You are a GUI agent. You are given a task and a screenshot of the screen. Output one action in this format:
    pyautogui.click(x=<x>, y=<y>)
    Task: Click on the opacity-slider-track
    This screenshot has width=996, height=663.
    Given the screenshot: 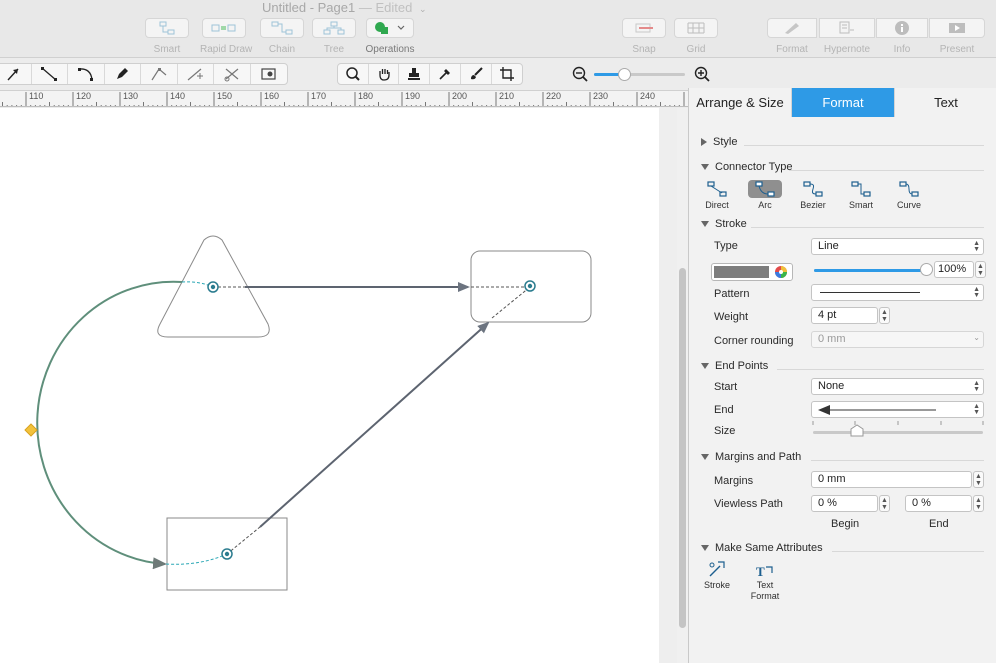 What is the action you would take?
    pyautogui.click(x=870, y=270)
    